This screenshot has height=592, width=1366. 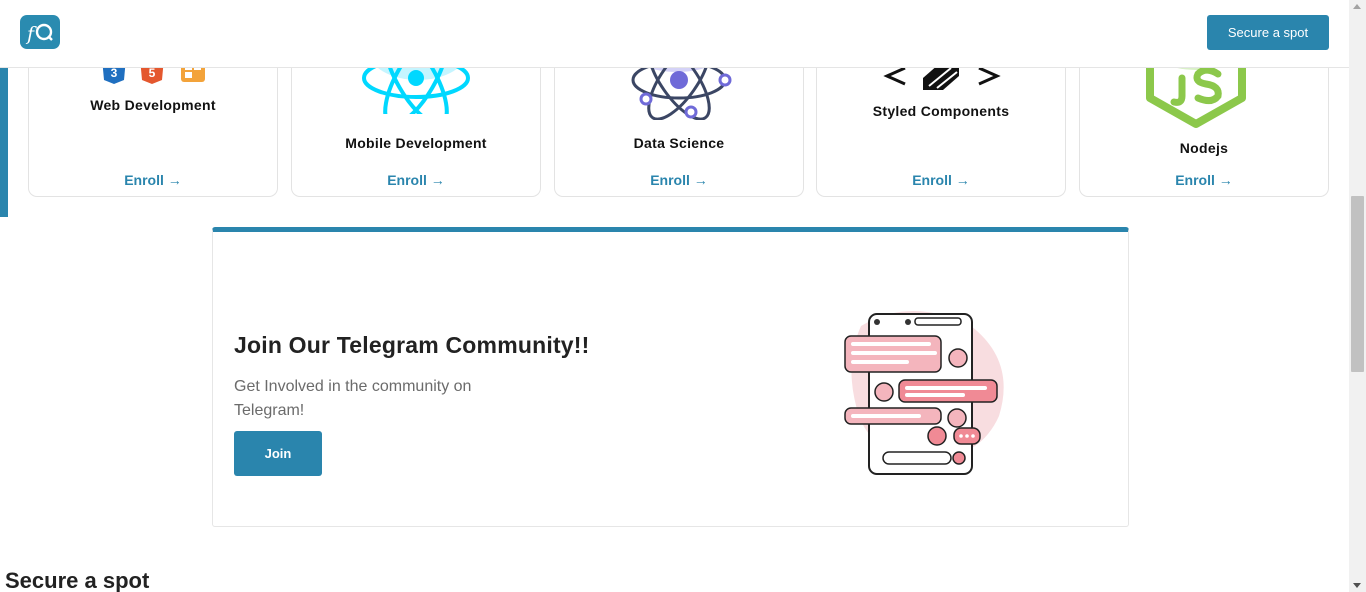 What do you see at coordinates (77, 580) in the screenshot?
I see `secure-spot-heading: Secure a spot` at bounding box center [77, 580].